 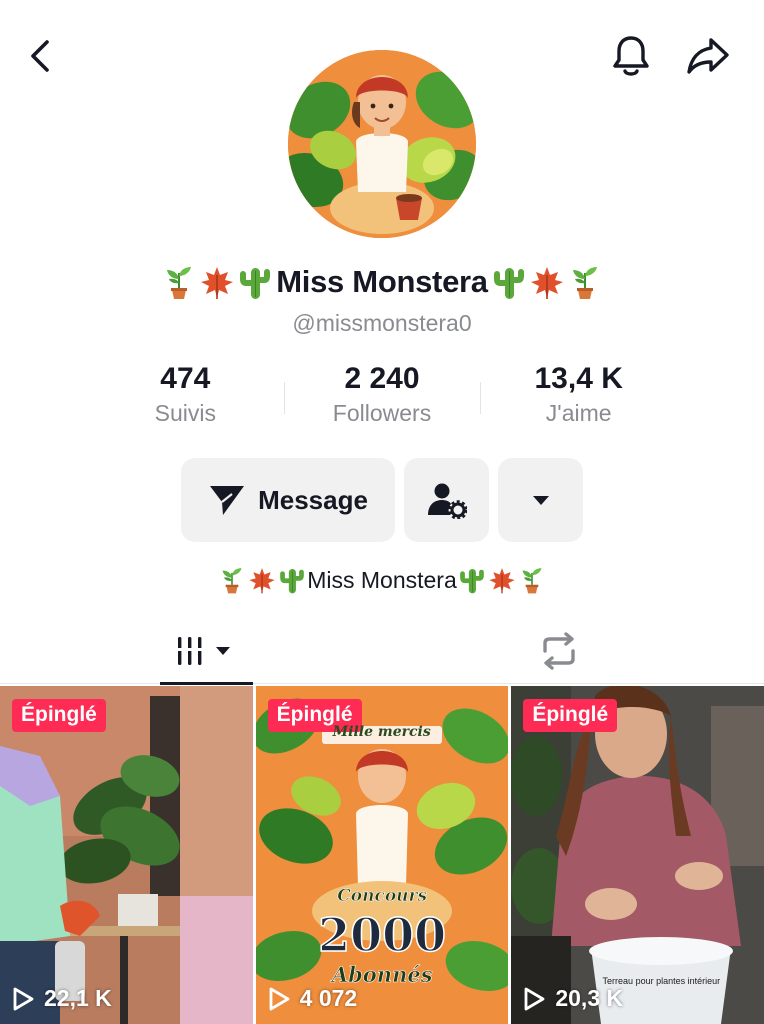 I want to click on tab-videos, so click(x=206, y=651).